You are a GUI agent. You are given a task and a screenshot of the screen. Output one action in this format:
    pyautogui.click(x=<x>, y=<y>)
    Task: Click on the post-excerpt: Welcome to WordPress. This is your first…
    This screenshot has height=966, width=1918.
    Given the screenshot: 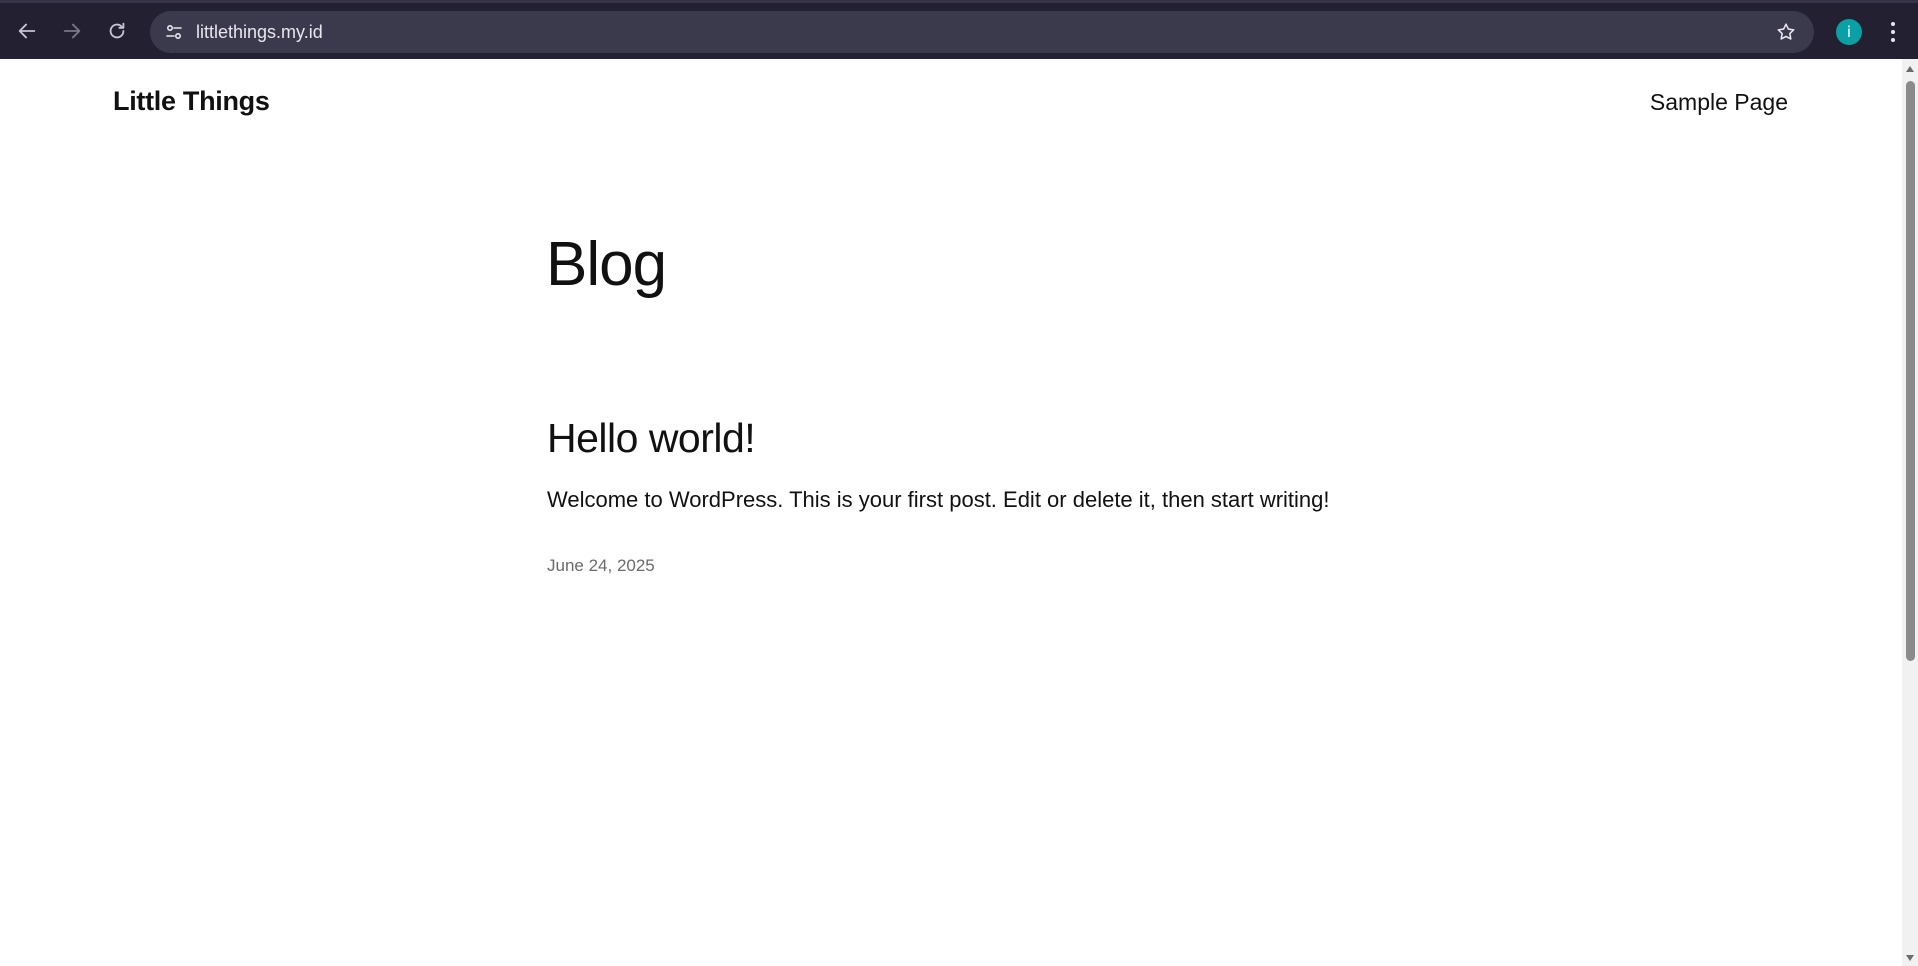 What is the action you would take?
    pyautogui.click(x=938, y=499)
    